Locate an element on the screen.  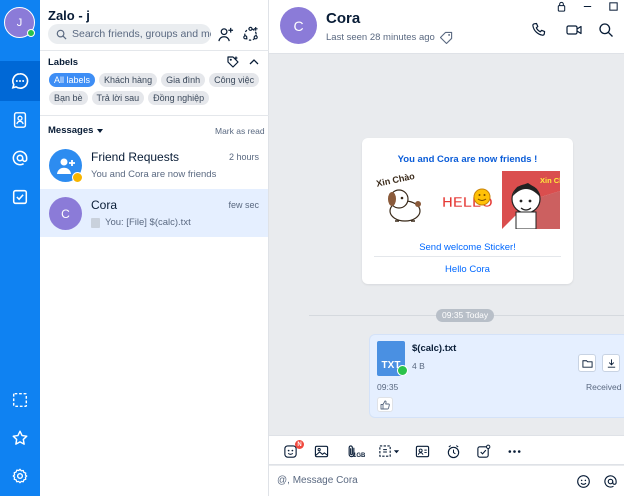
screenshot-icon is located at coordinates (385, 450).